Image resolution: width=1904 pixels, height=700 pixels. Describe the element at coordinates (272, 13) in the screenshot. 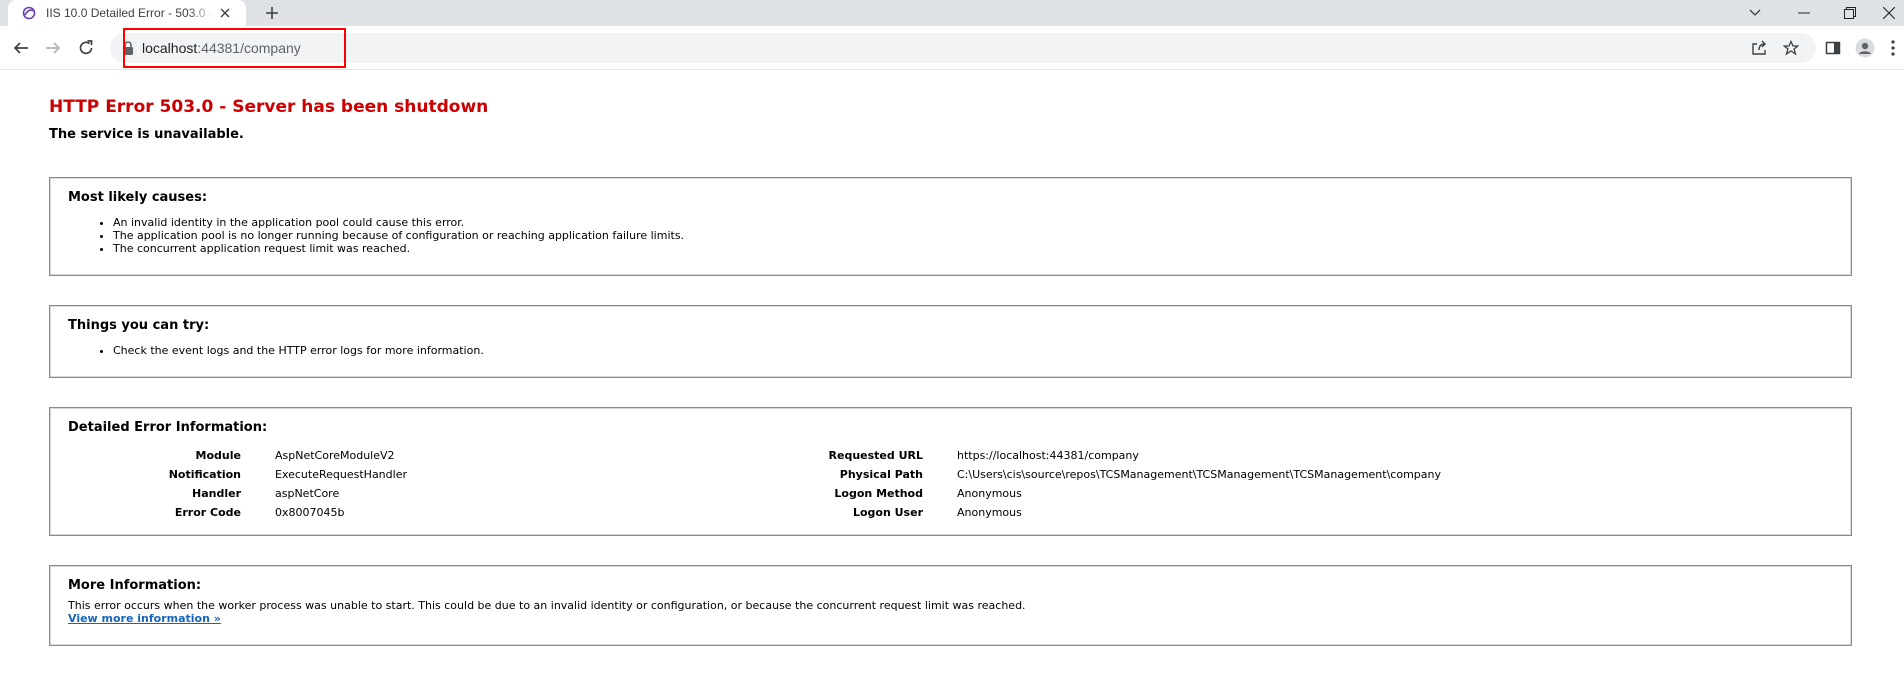

I see `new-tab-icon` at that location.